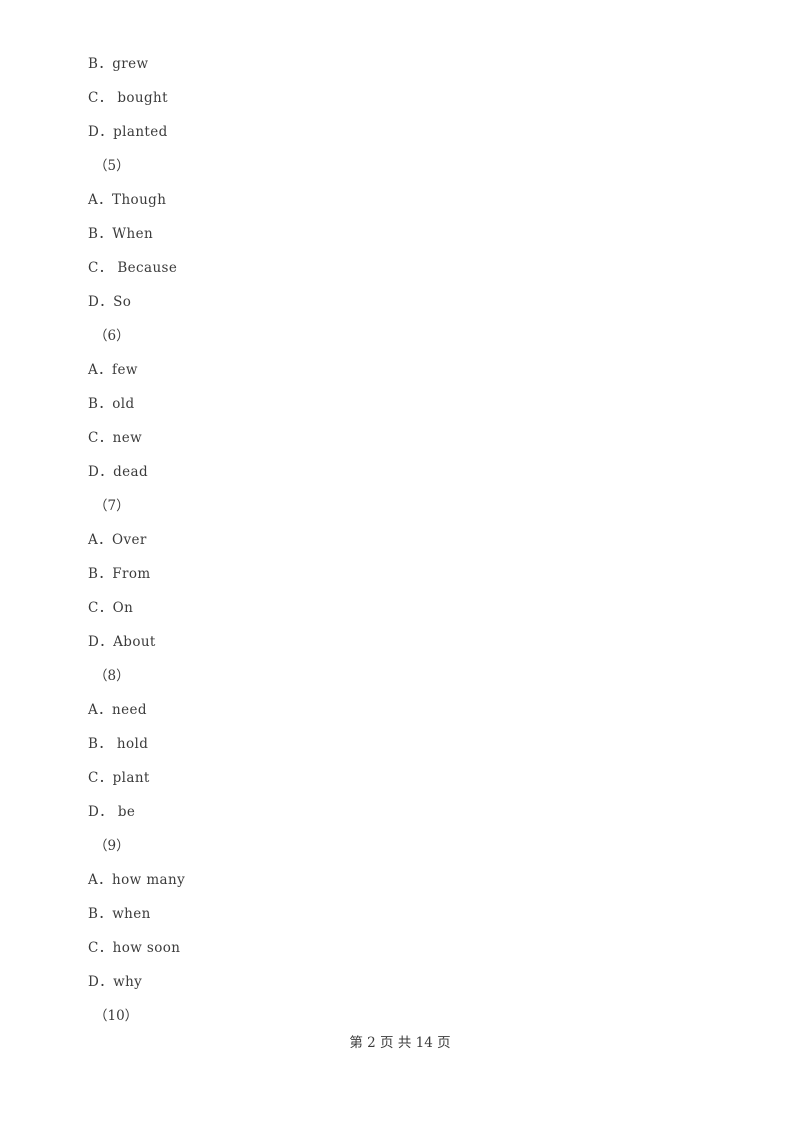 This screenshot has height=1132, width=800. I want to click on answer-option: C．On, so click(111, 608).